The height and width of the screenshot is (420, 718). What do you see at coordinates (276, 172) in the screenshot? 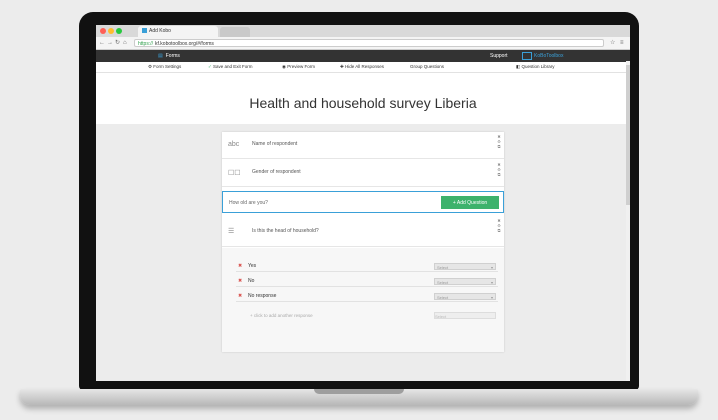
I see `question-label: Gender of respondent` at bounding box center [276, 172].